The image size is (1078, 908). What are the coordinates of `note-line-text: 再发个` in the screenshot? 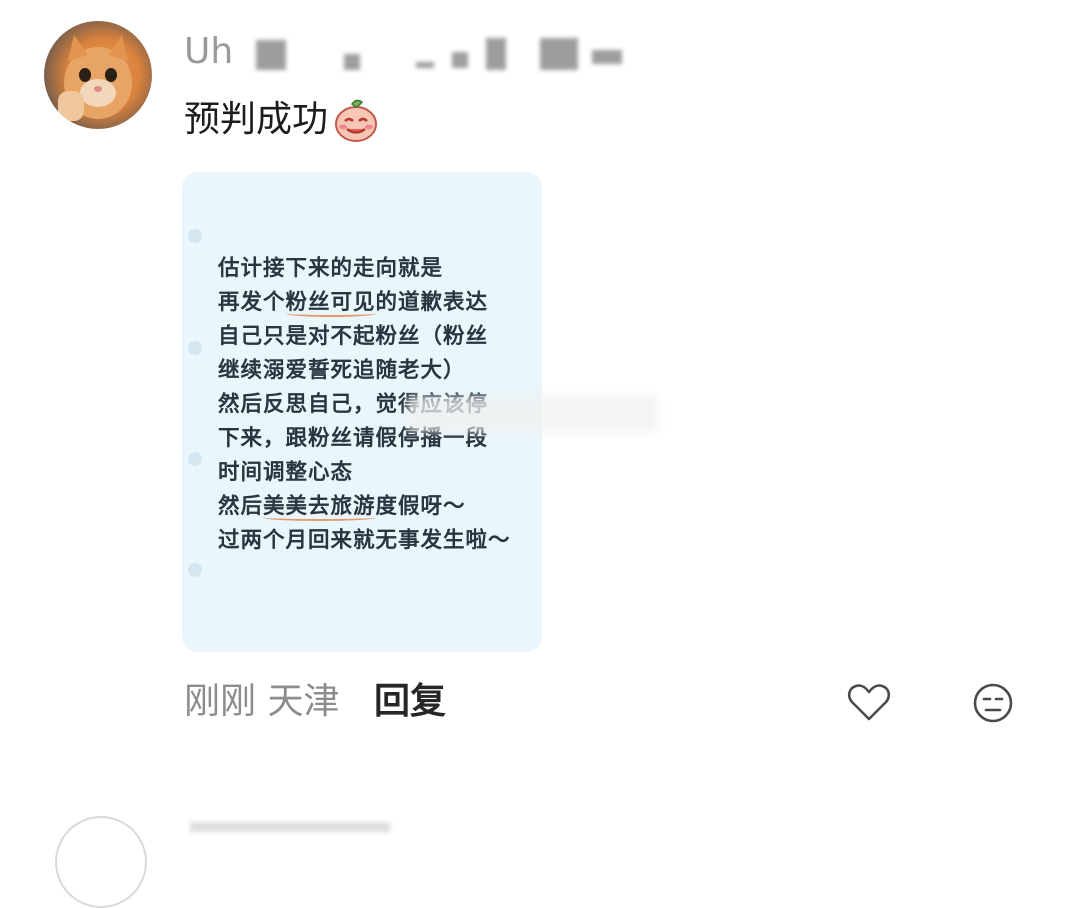 It's located at (252, 302).